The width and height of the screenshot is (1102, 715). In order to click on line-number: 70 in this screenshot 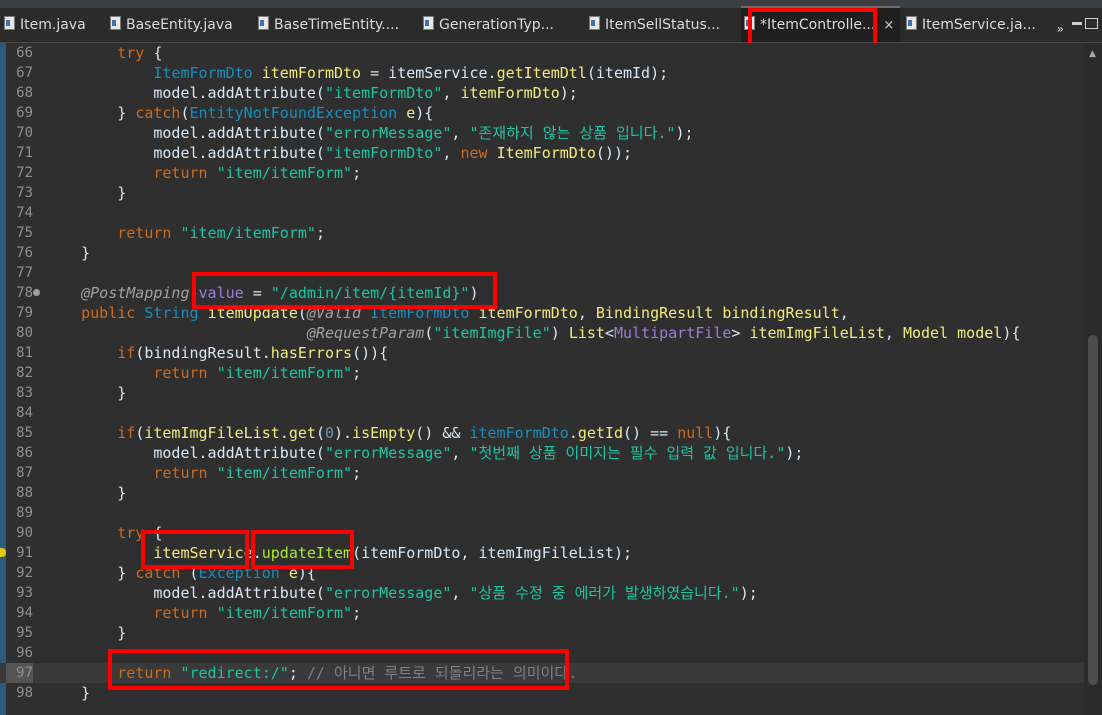, I will do `click(24, 133)`.